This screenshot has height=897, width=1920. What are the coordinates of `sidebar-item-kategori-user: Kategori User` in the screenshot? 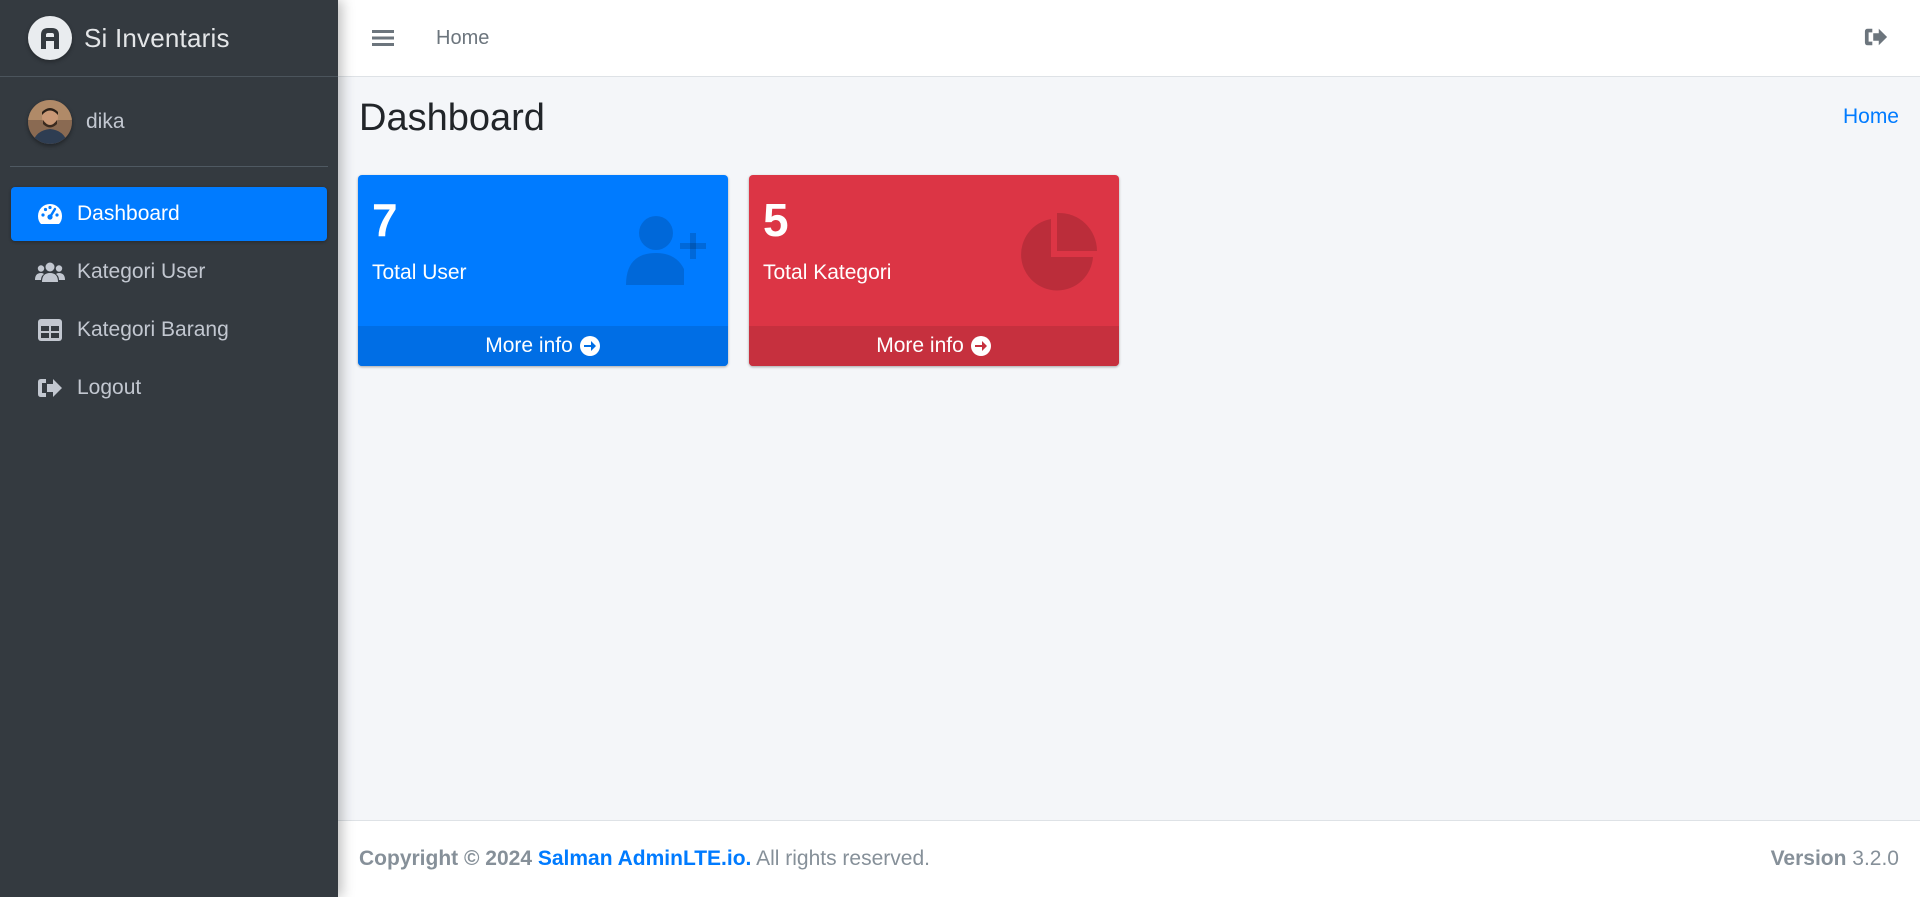 It's located at (169, 272).